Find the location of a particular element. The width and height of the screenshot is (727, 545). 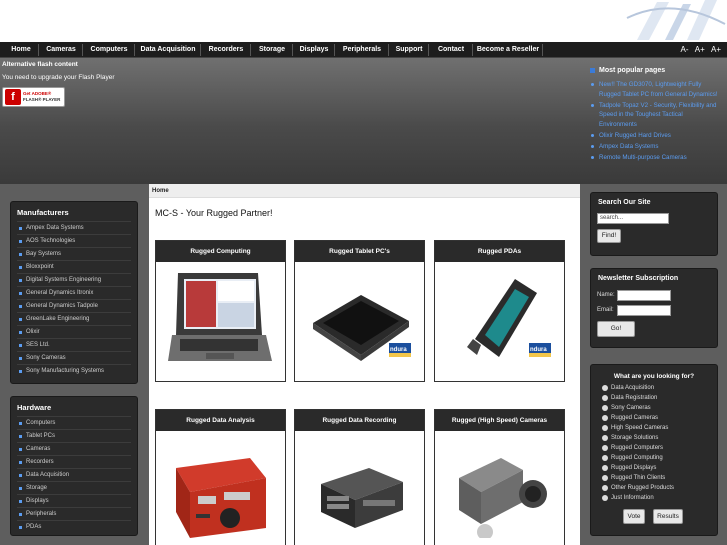

camera-image is located at coordinates (503, 498).